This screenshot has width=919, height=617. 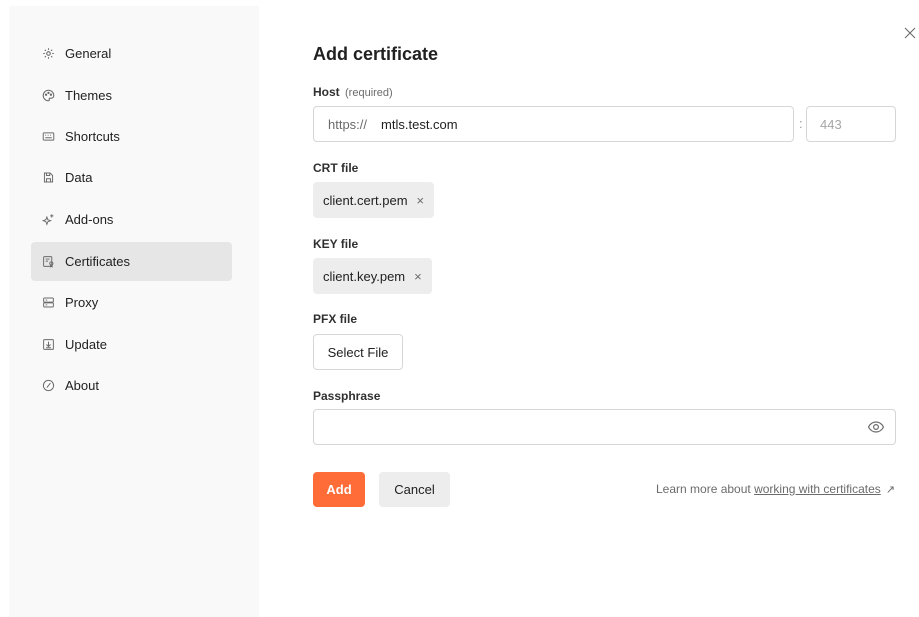 I want to click on host-label: Host (required), so click(x=353, y=92).